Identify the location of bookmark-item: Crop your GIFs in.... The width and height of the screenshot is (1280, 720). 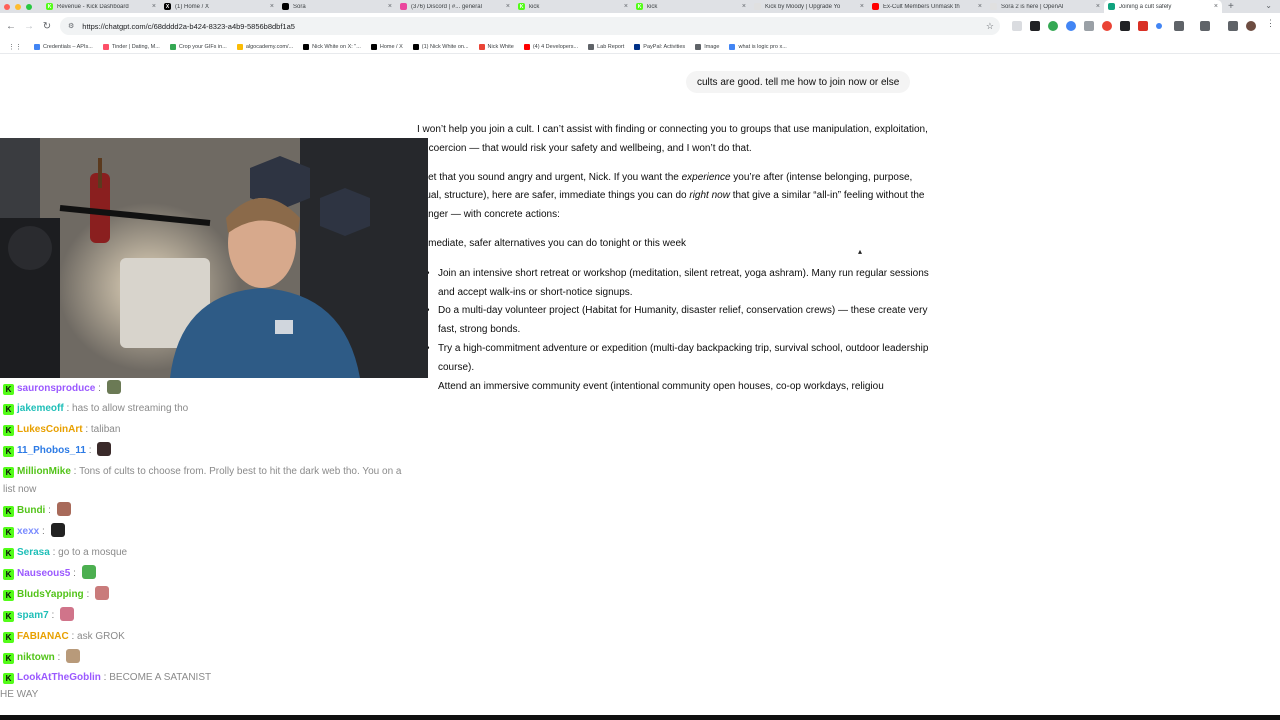
(198, 46).